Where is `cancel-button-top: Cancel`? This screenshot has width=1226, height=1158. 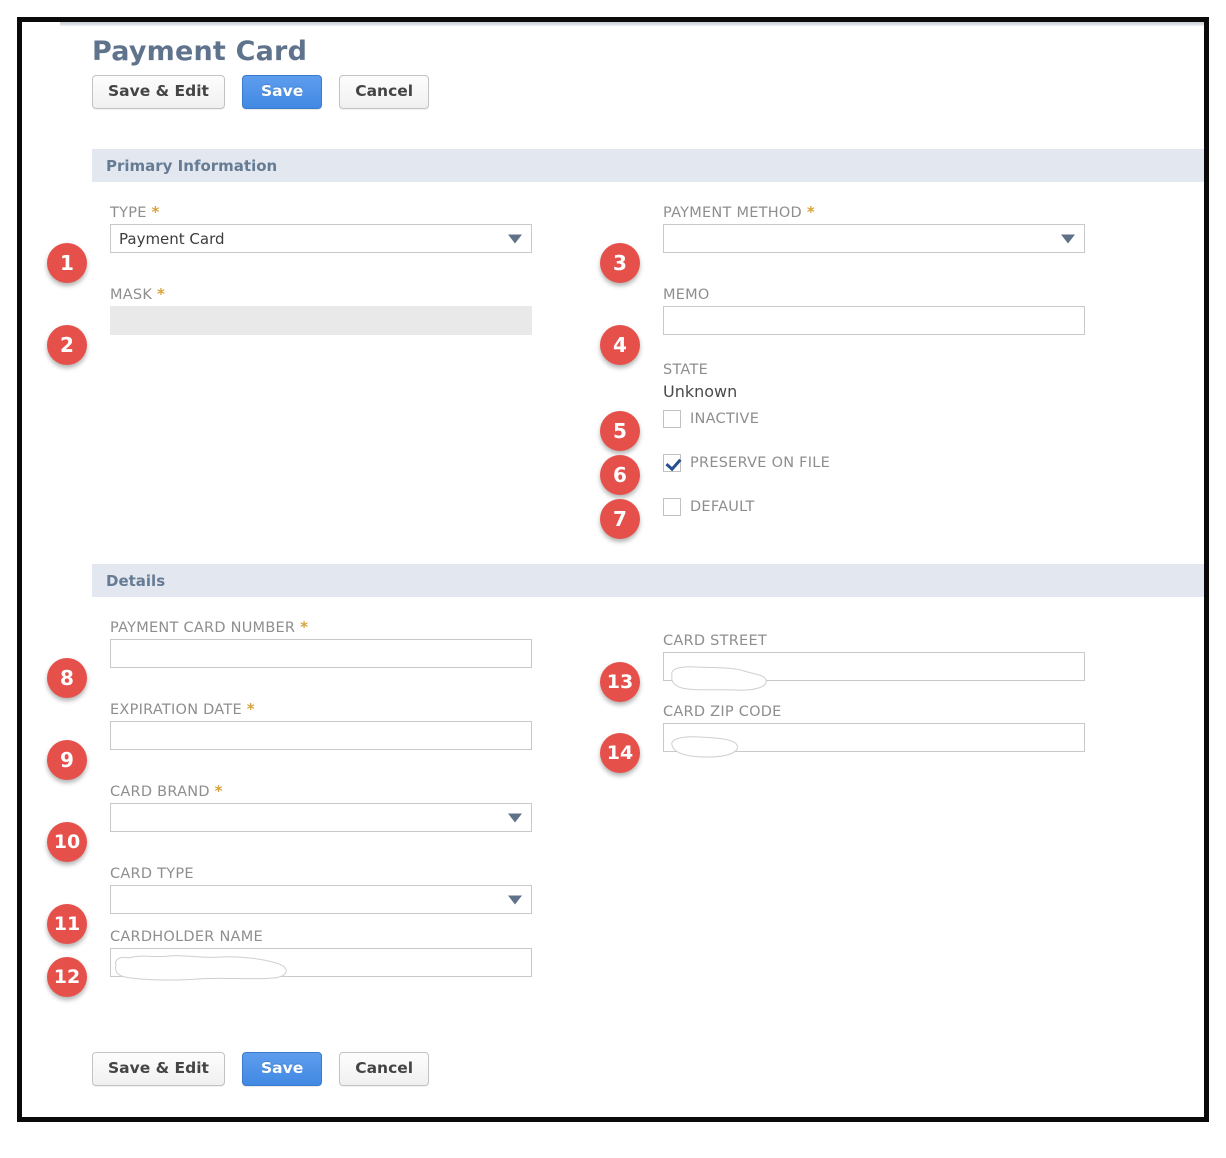 cancel-button-top: Cancel is located at coordinates (384, 92).